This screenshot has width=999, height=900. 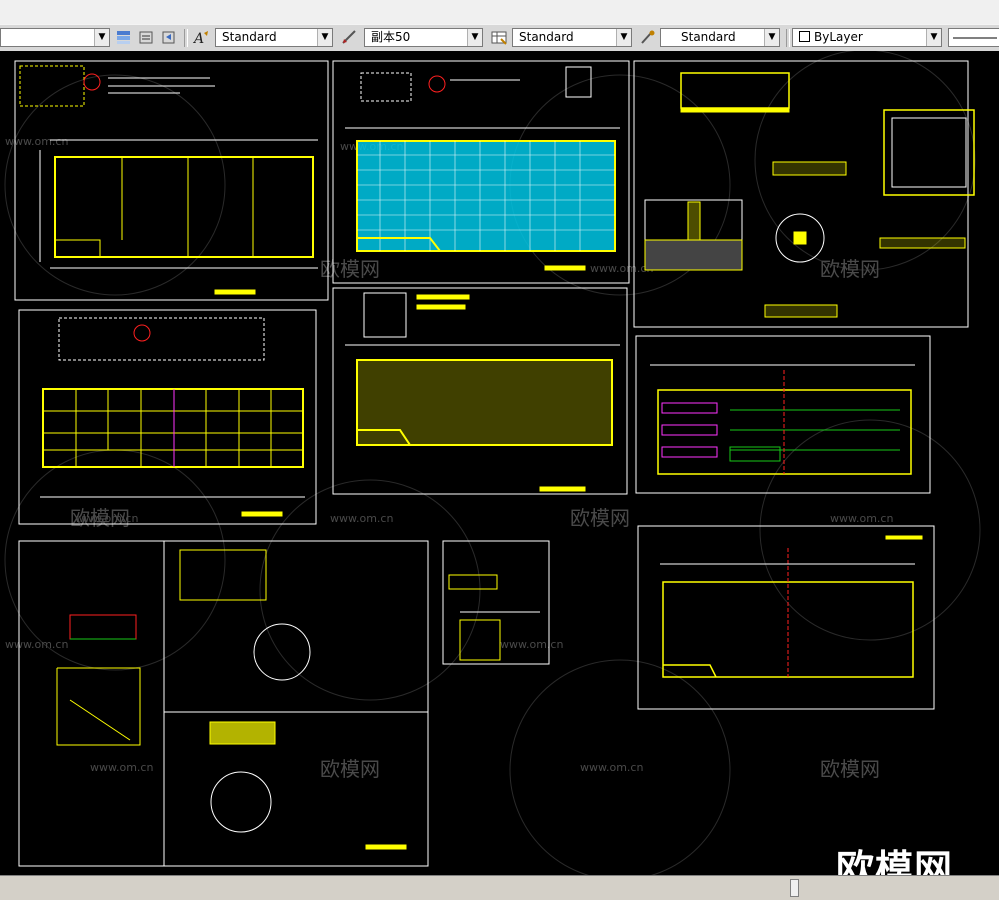 I want to click on sheet-mesh-plan, so click(x=480, y=391).